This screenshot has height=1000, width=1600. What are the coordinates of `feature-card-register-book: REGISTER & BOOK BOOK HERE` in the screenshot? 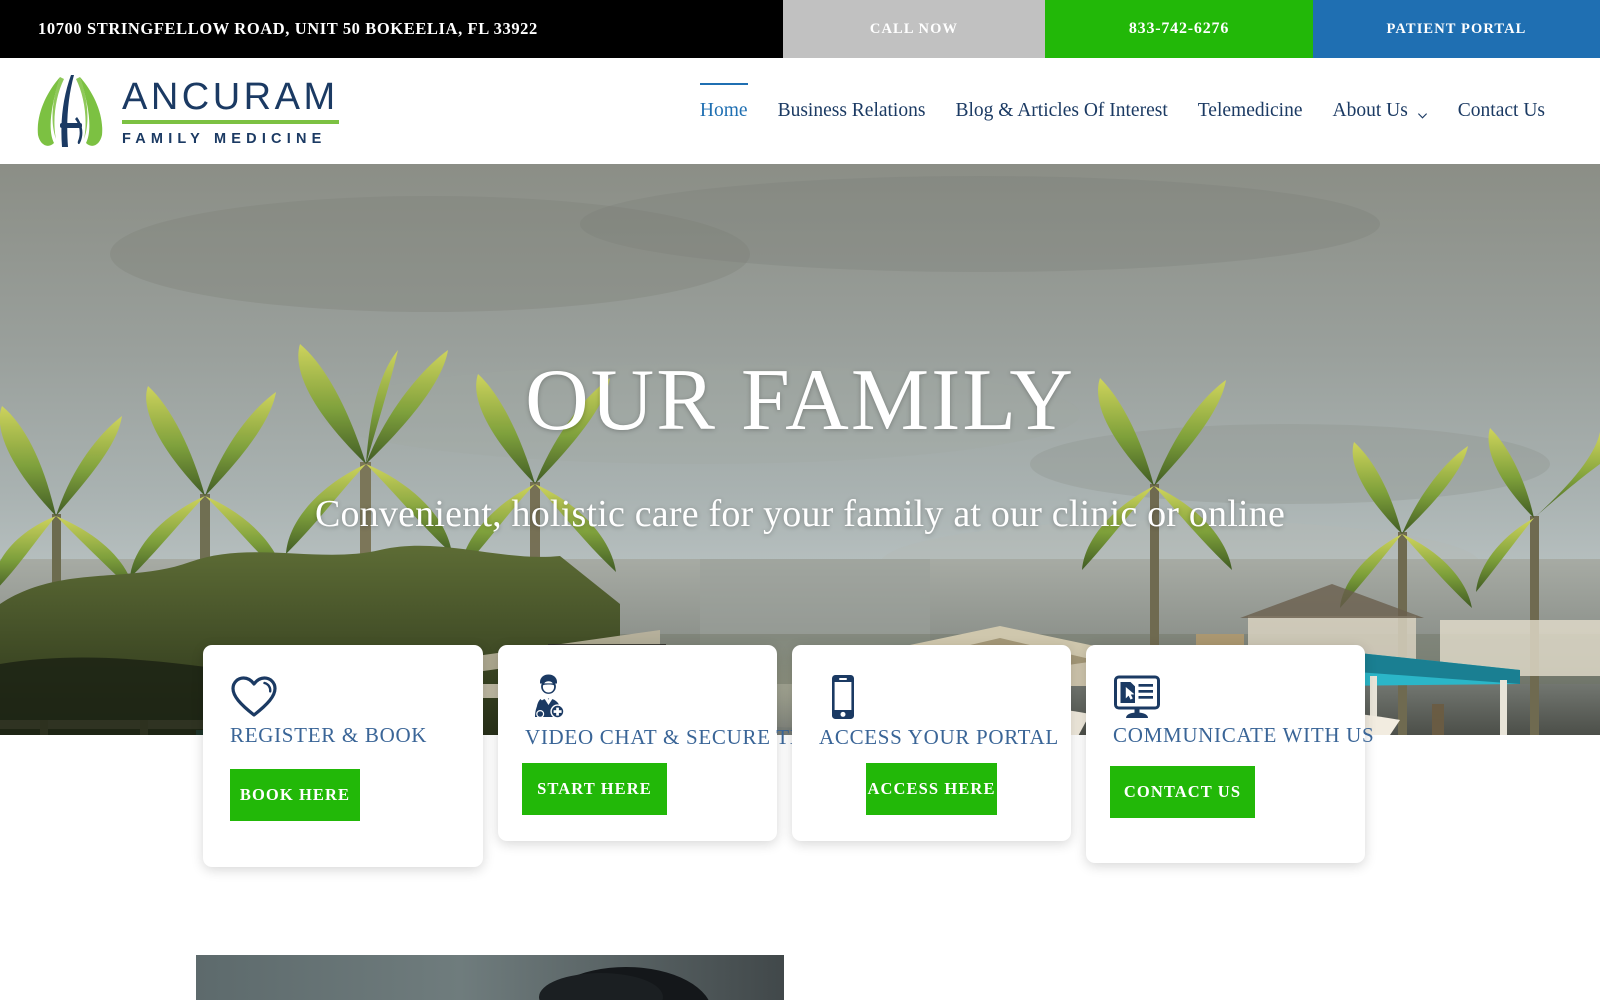 It's located at (343, 756).